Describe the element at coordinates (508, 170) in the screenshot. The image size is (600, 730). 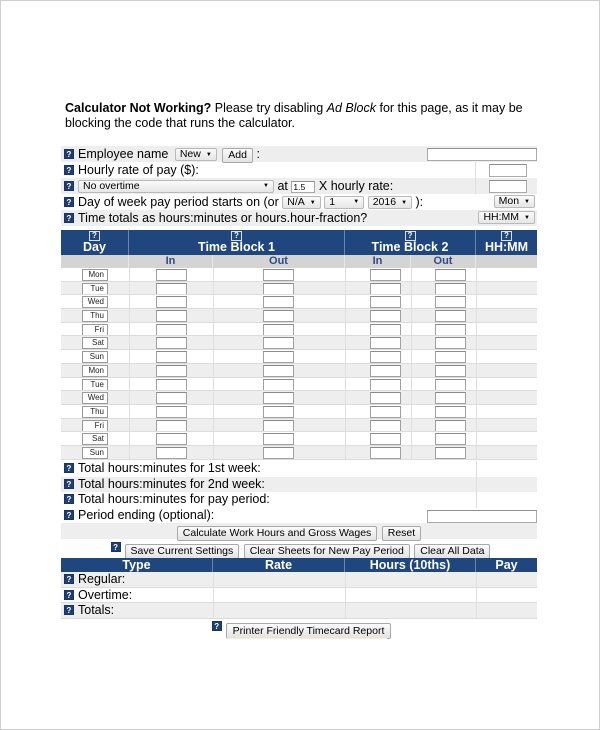
I see `hourly-rate-input` at that location.